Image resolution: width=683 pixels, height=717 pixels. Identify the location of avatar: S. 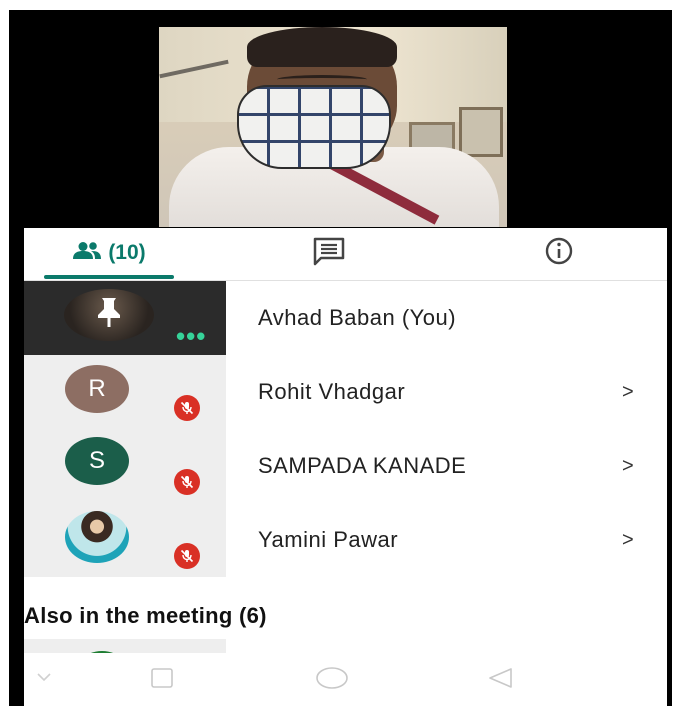
(97, 461).